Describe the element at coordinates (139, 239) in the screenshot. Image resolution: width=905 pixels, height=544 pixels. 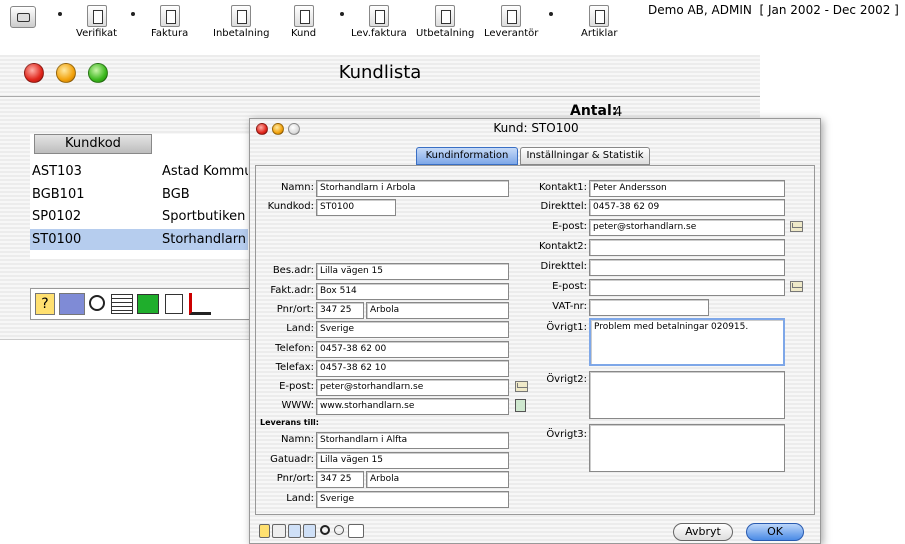
I see `table-row-selected: ST0100 Storhandlarn` at that location.